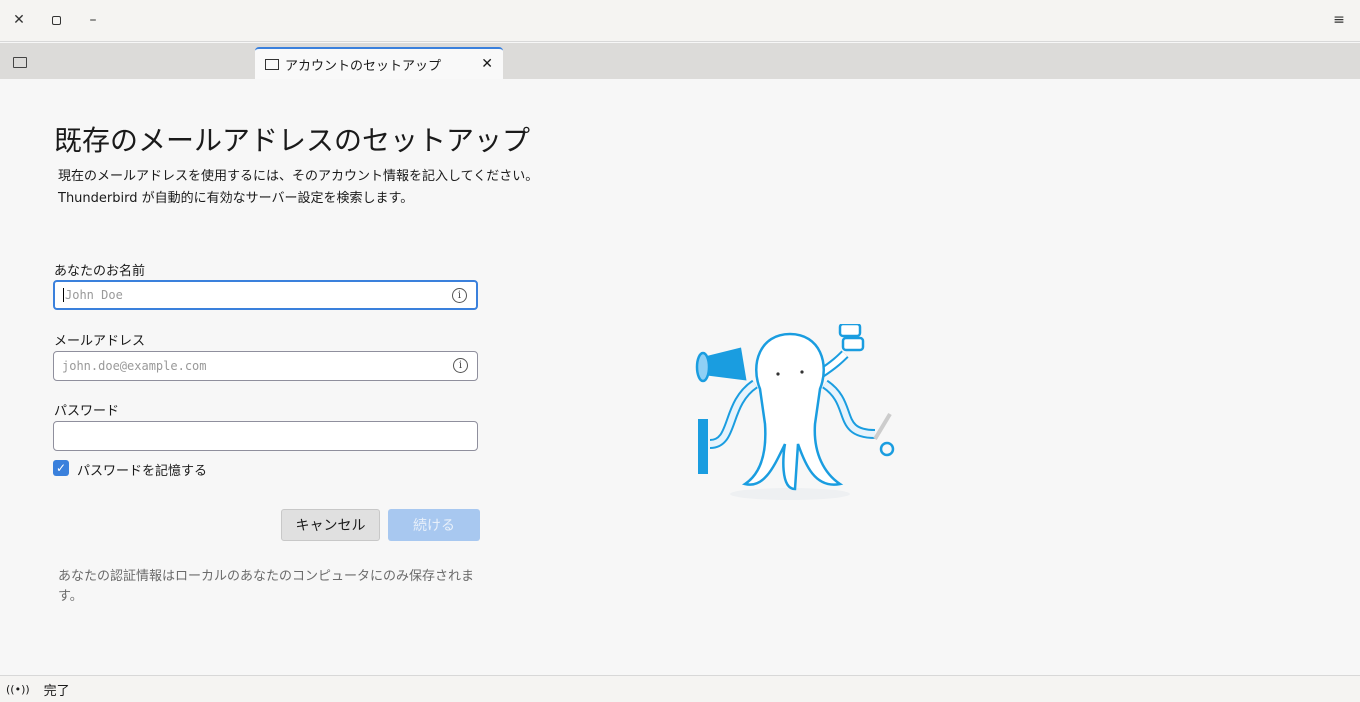 The image size is (1360, 702). I want to click on name-input: John Doe i, so click(265, 295).